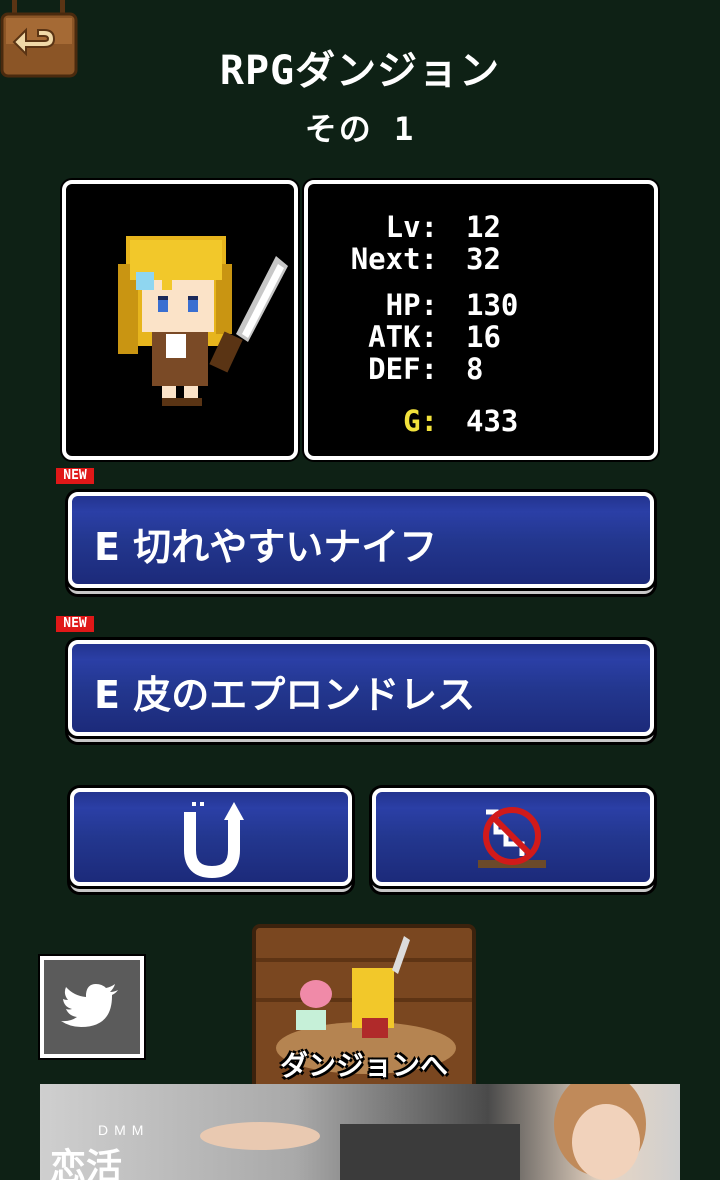  I want to click on gold-value: 433, so click(492, 421).